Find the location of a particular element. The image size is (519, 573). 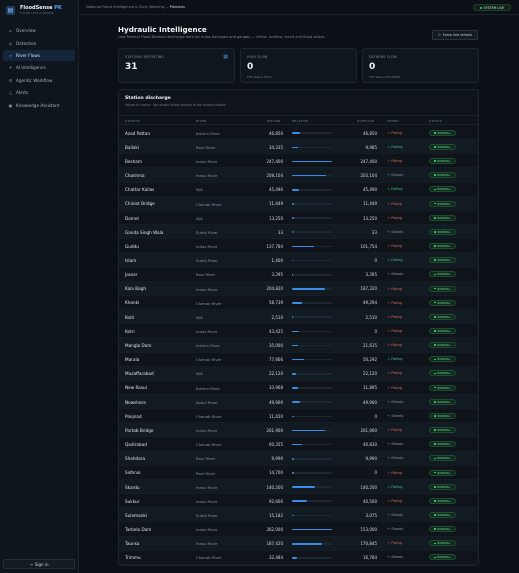

sidebar-item-ai-intelligence: ✦ AI Intelligence is located at coordinates (39, 68).